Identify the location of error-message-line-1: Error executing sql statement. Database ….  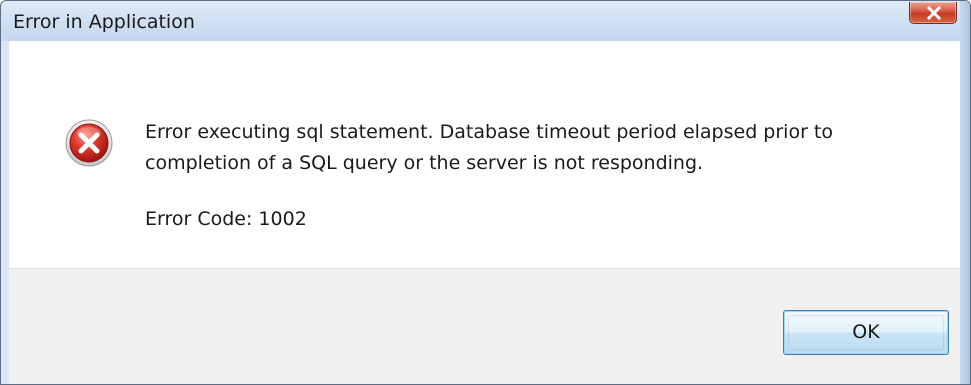
(489, 132).